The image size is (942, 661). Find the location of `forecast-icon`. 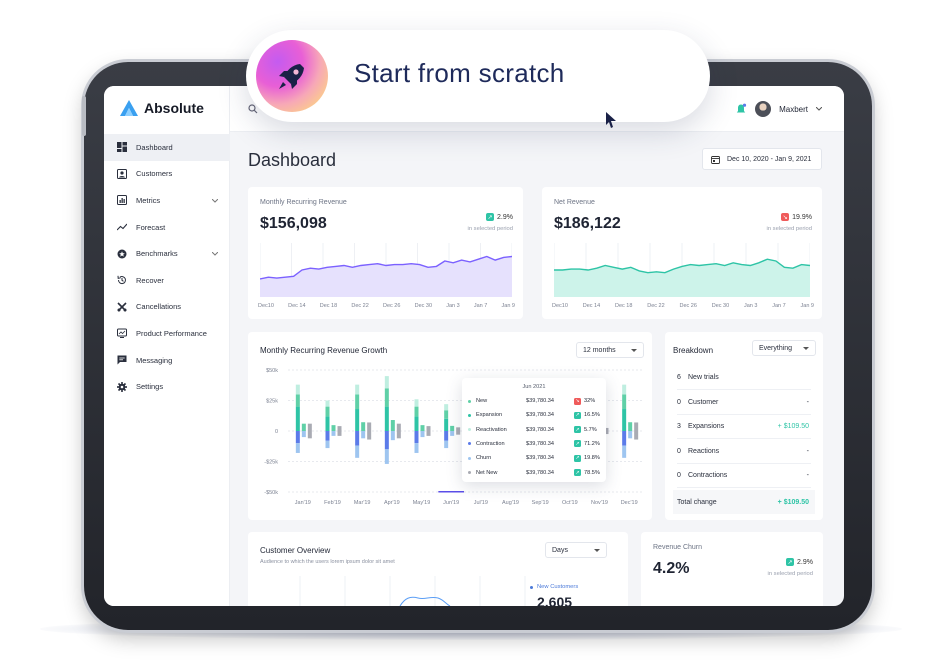

forecast-icon is located at coordinates (121, 227).